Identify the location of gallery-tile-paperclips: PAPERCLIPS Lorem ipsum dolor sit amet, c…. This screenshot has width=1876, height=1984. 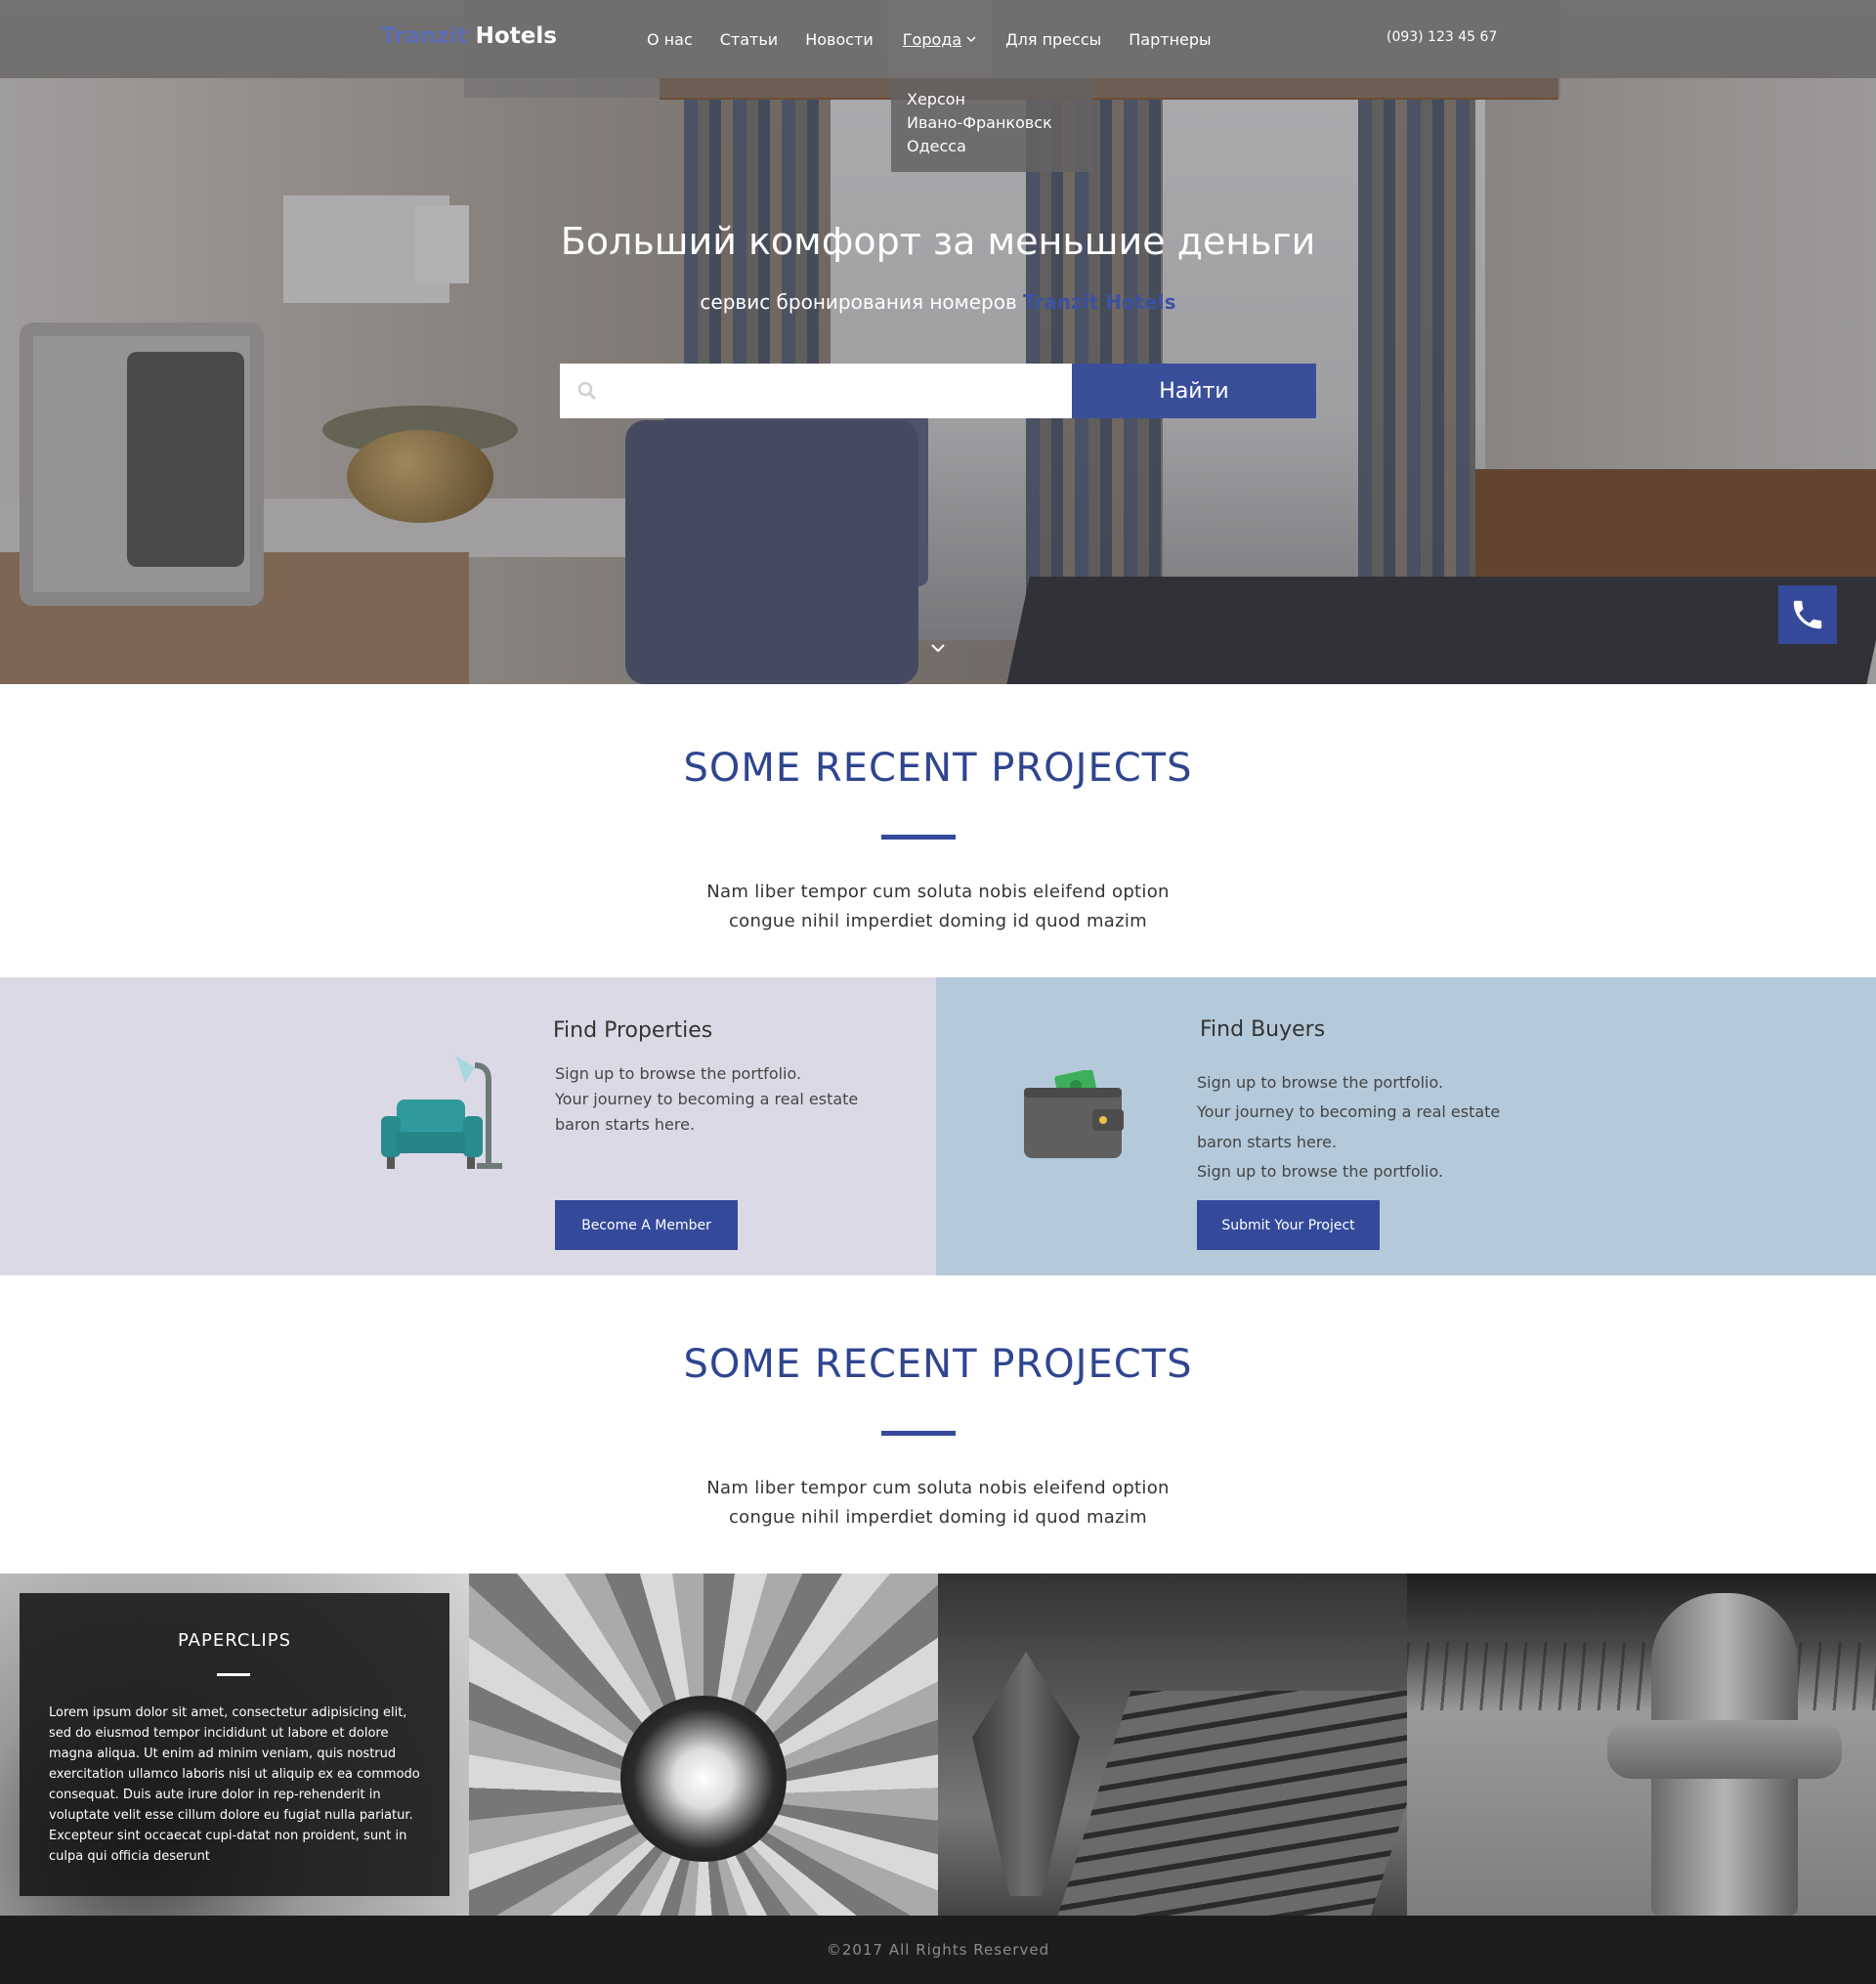
(234, 1745).